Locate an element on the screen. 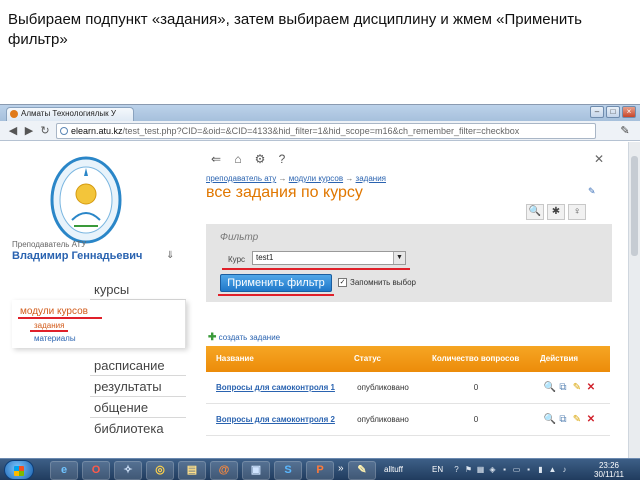  create-assignment-link: ✚ создать задание is located at coordinates (244, 337).